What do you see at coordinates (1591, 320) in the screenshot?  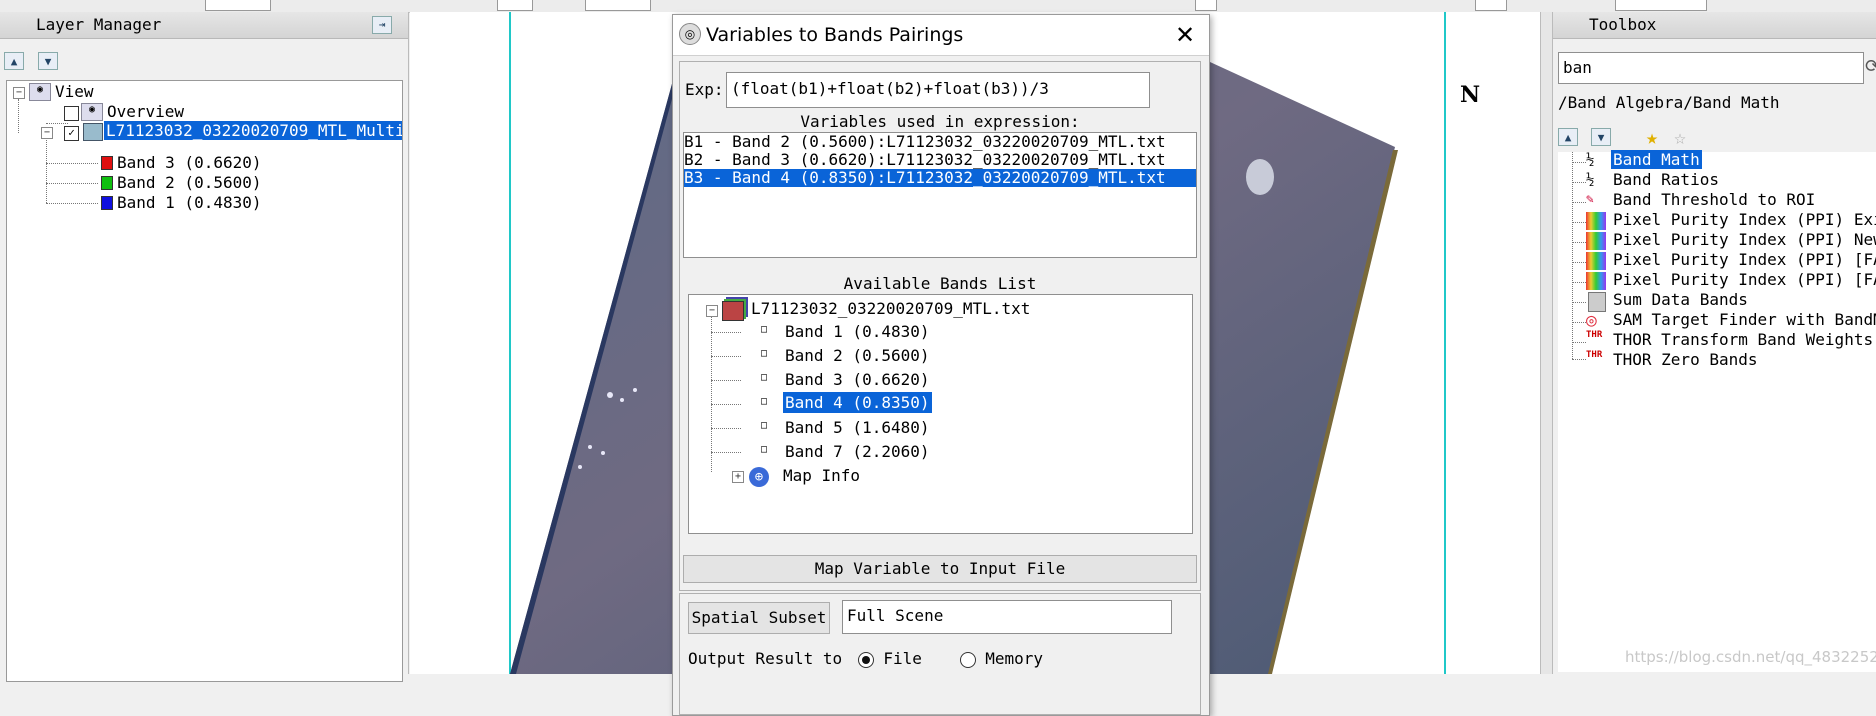 I see `target-icon: ◎` at bounding box center [1591, 320].